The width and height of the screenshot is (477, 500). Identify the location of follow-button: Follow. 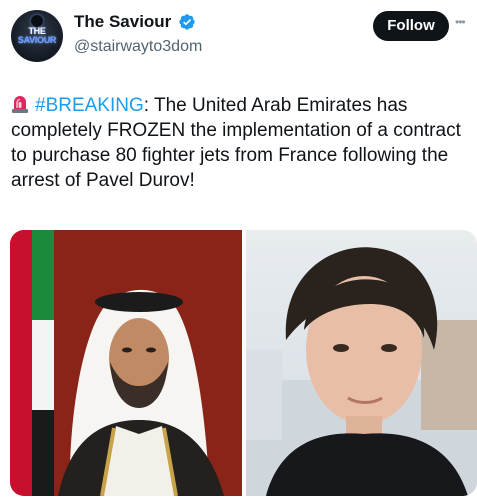
(411, 26).